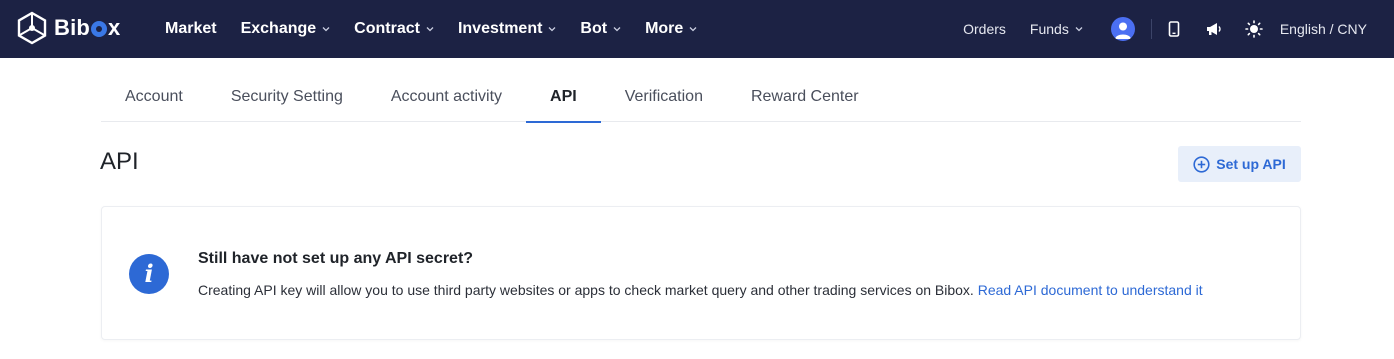 The width and height of the screenshot is (1394, 359). Describe the element at coordinates (594, 28) in the screenshot. I see `nav-bot-label: Bot` at that location.